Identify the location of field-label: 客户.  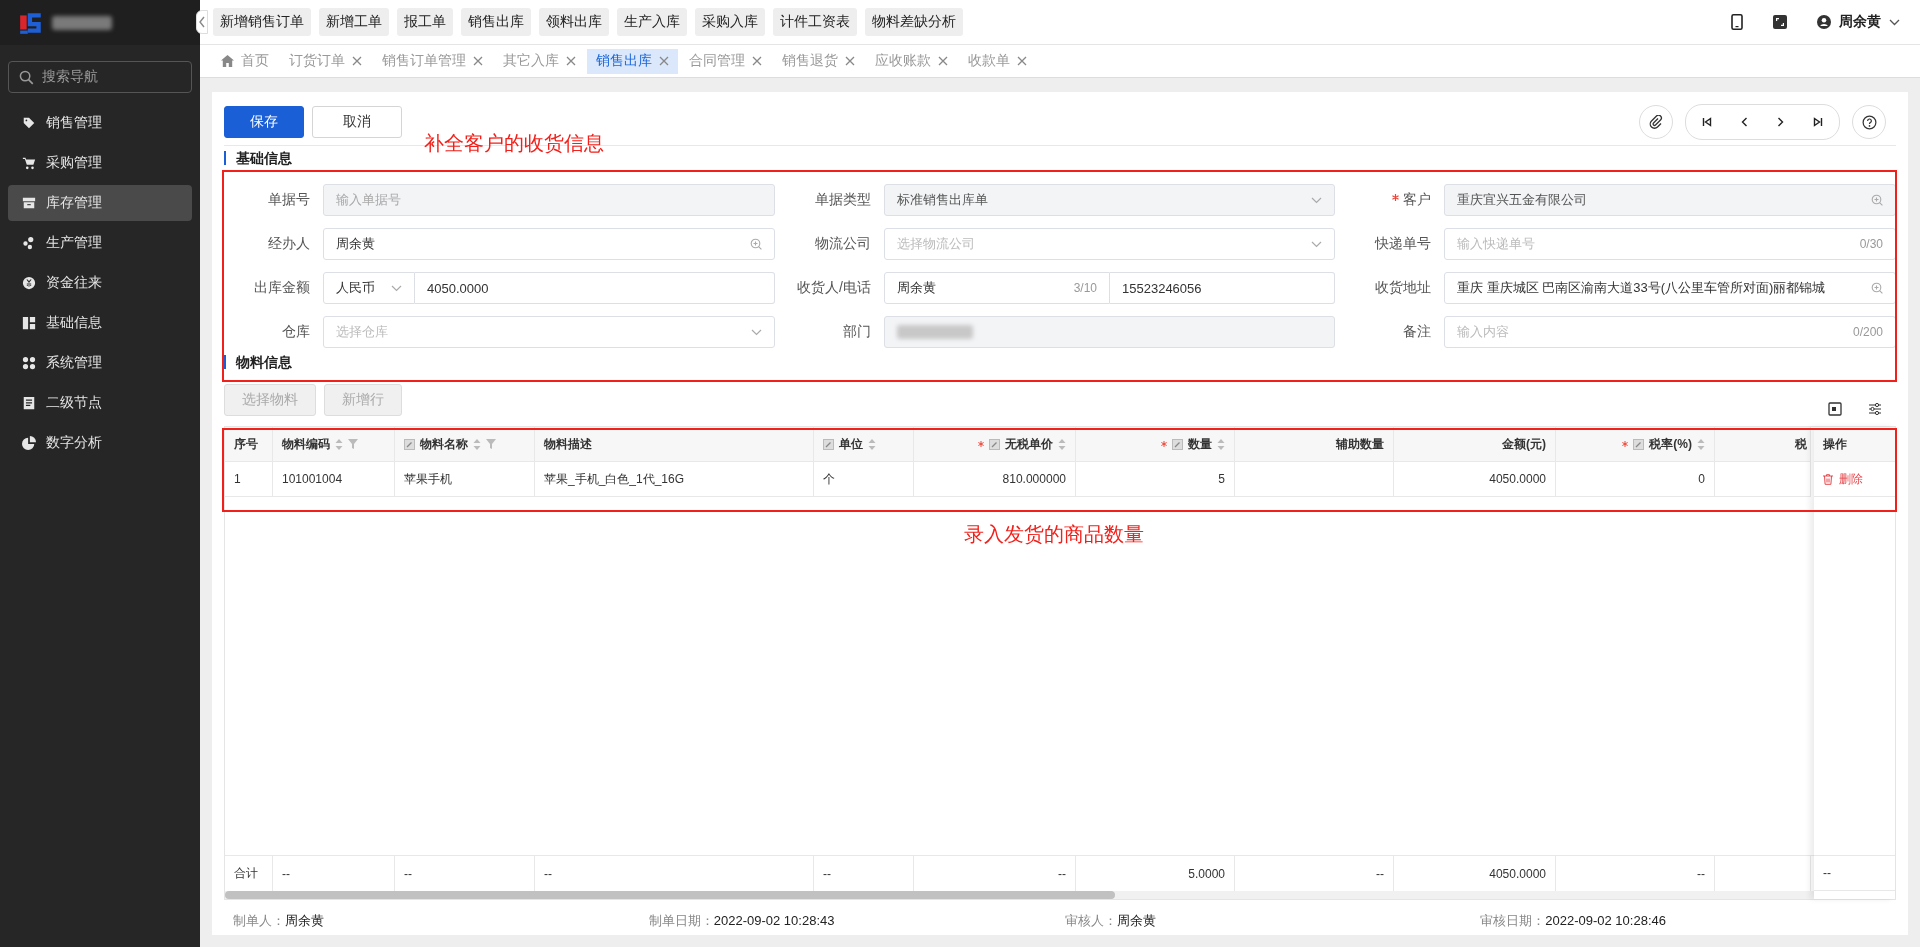
(1411, 200).